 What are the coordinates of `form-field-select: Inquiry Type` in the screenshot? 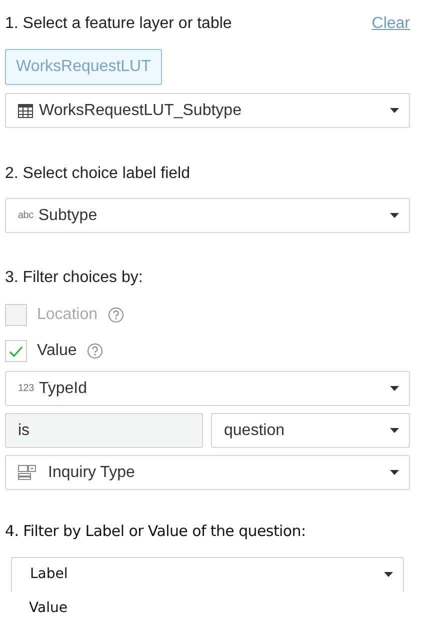 It's located at (207, 472).